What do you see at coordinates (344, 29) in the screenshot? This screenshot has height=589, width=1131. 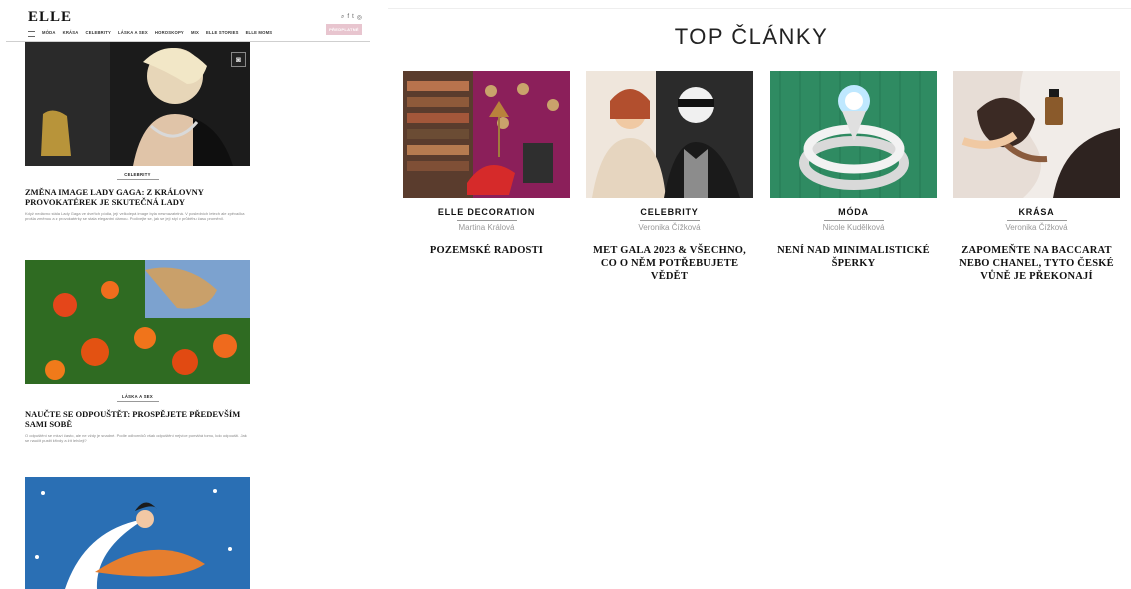 I see `subscribe-button: PŘEDPLATNÉ` at bounding box center [344, 29].